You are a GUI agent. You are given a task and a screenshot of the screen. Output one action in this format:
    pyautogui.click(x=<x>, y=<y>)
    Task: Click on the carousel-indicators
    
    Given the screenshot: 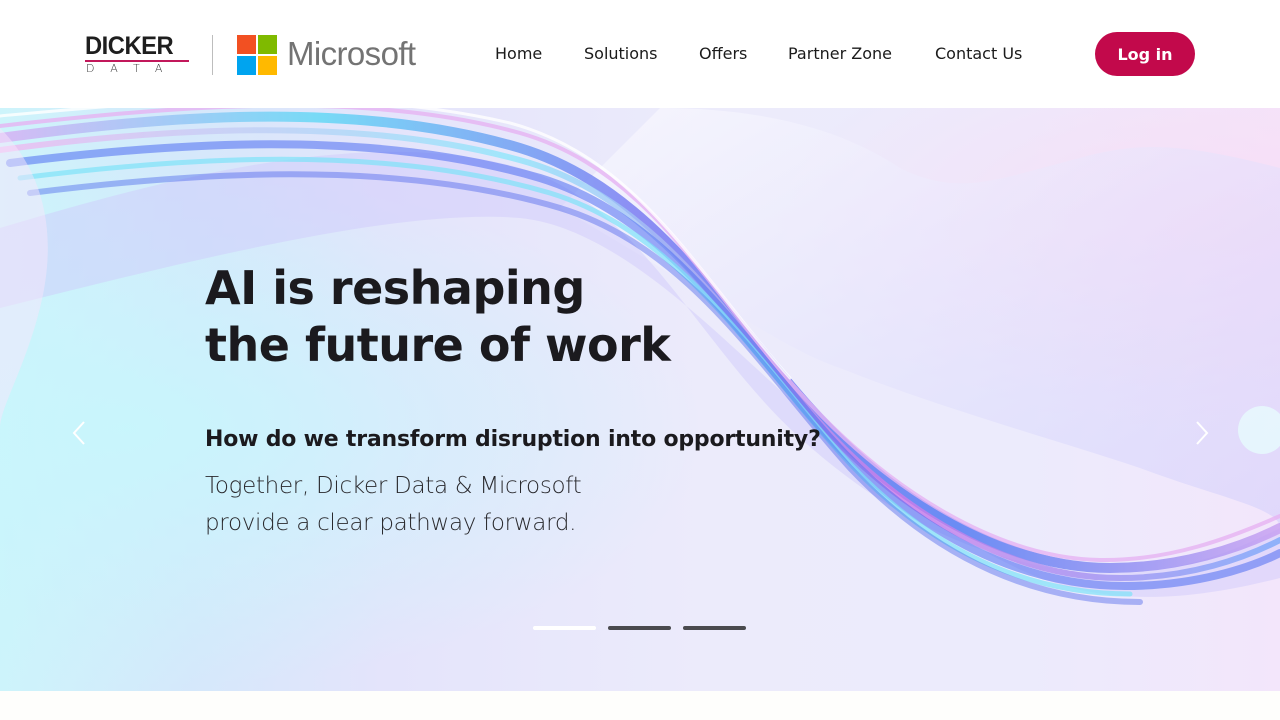 What is the action you would take?
    pyautogui.click(x=640, y=630)
    